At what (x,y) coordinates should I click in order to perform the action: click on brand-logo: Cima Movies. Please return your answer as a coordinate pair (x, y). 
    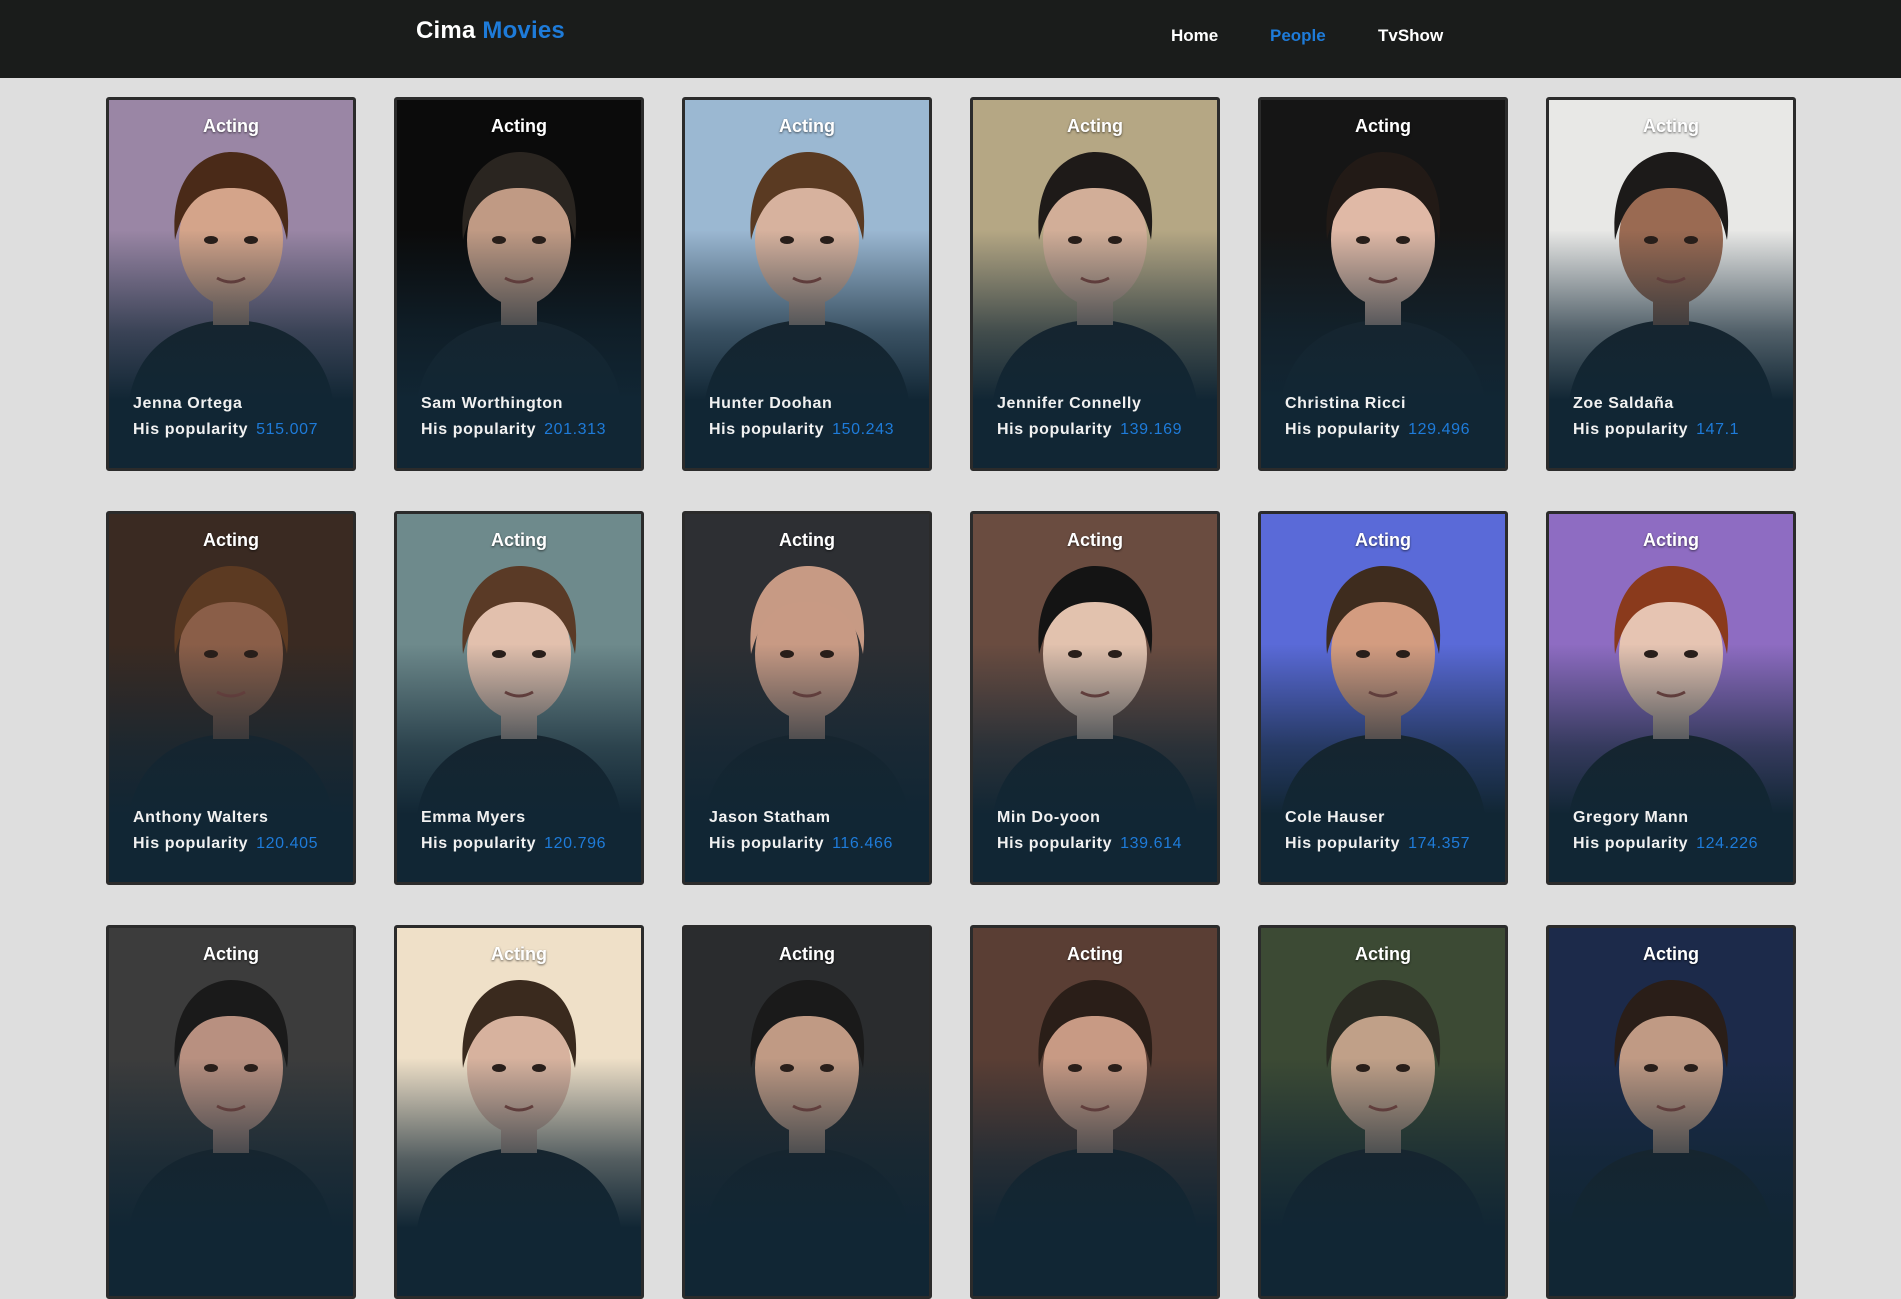
    Looking at the image, I should click on (490, 31).